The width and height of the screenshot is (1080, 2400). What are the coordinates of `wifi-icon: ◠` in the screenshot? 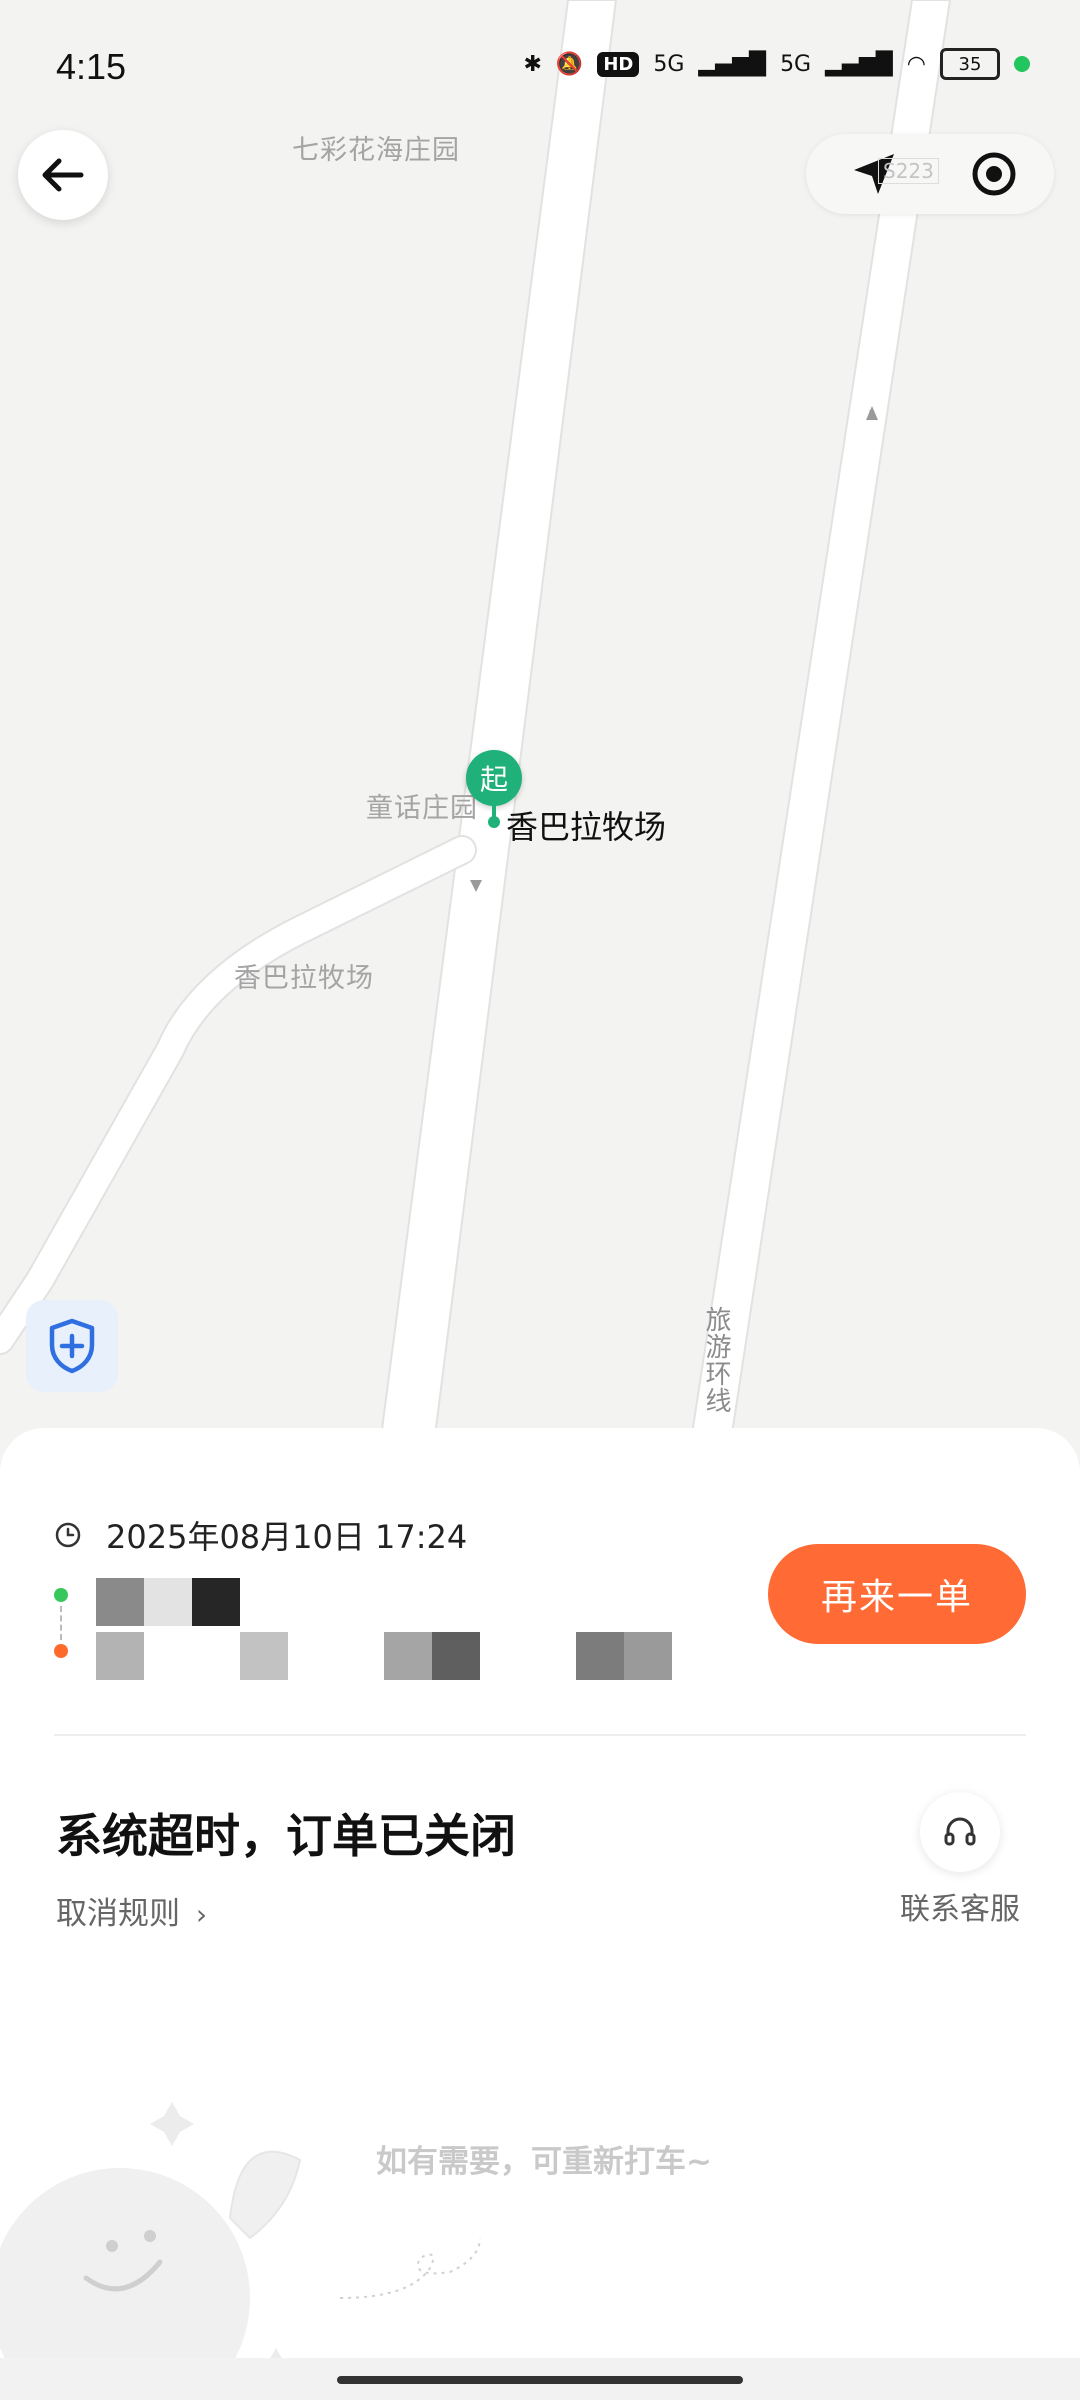 It's located at (916, 64).